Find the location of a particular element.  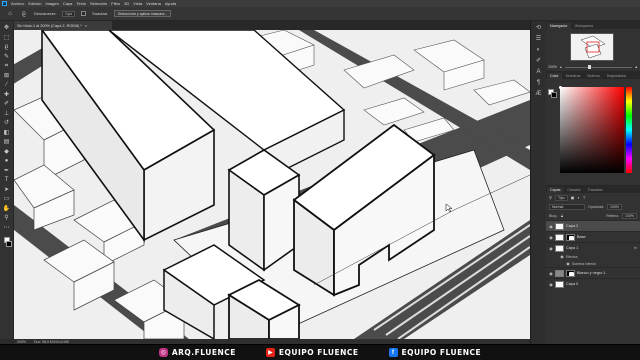

lasso-tool-preset-icon: ϱ is located at coordinates (24, 14).